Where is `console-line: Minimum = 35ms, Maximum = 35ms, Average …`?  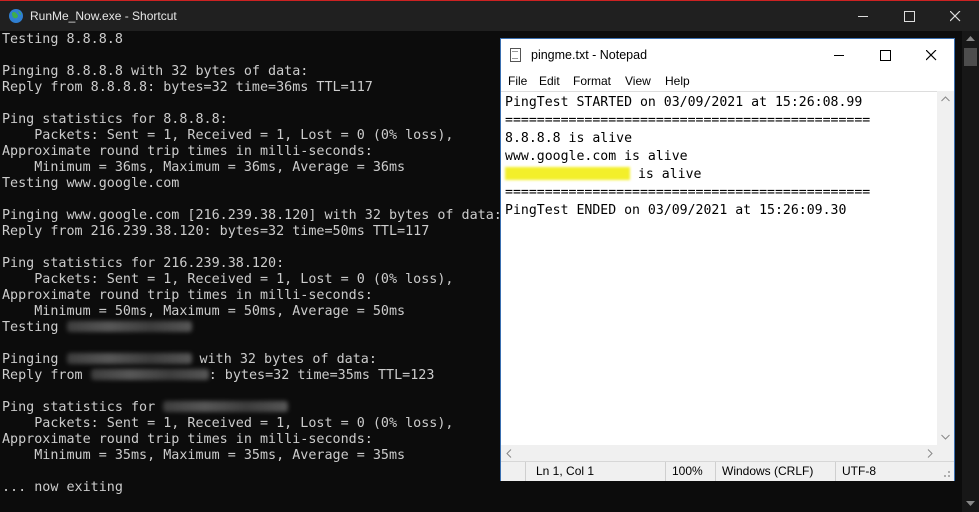
console-line: Minimum = 35ms, Maximum = 35ms, Average … is located at coordinates (204, 455).